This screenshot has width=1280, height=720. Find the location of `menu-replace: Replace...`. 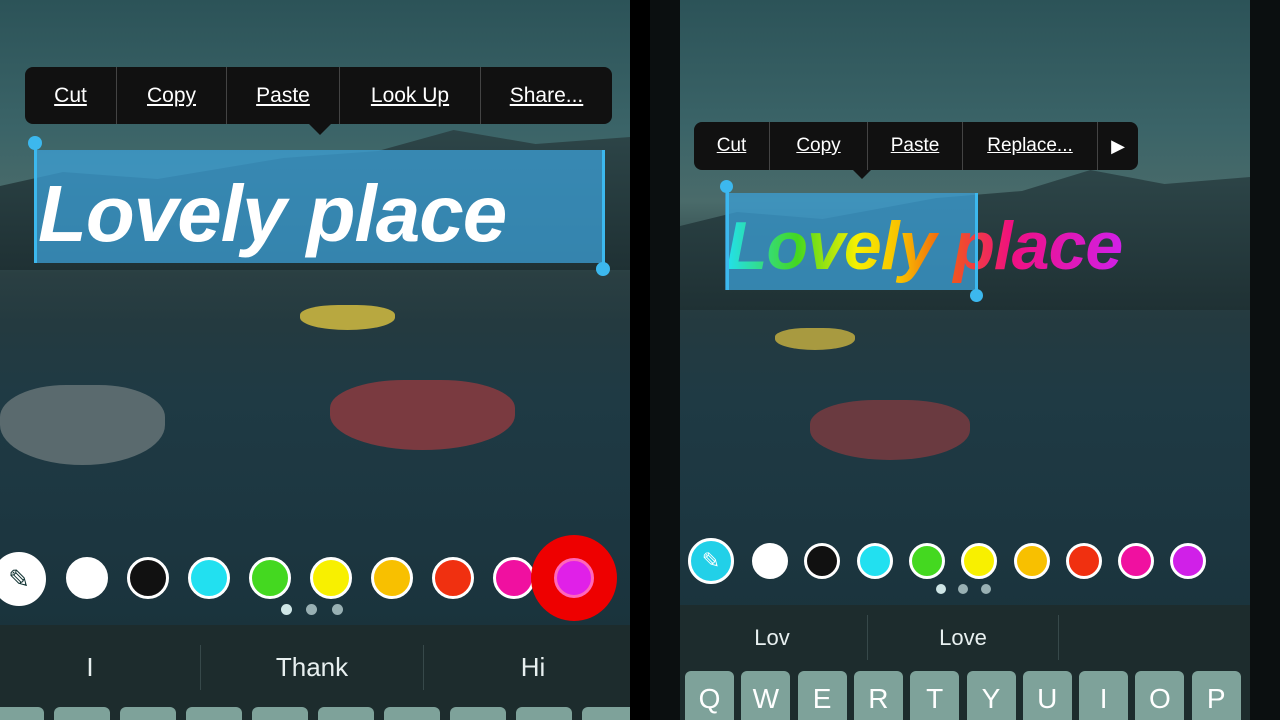

menu-replace: Replace... is located at coordinates (1030, 146).